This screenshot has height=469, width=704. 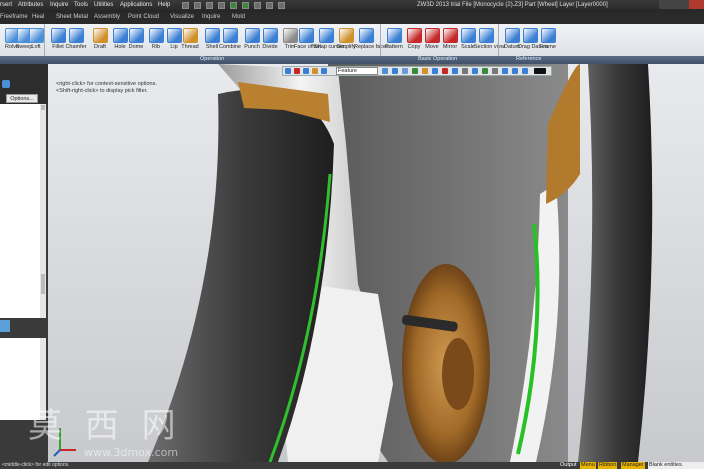 I want to click on shade-icon, so click(x=415, y=71).